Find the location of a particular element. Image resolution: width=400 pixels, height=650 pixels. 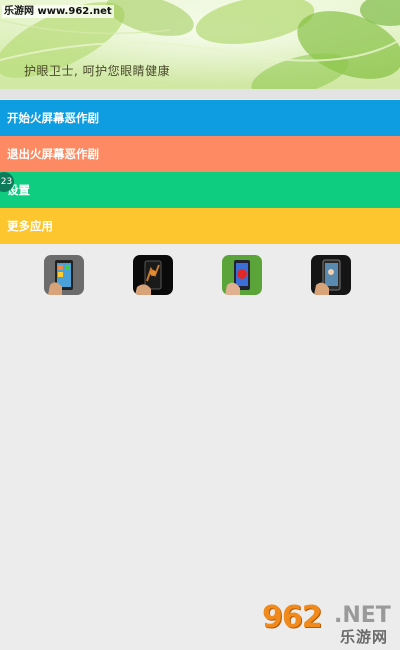

brand-watermark: 962 .NET 乐游网 is located at coordinates (329, 623).